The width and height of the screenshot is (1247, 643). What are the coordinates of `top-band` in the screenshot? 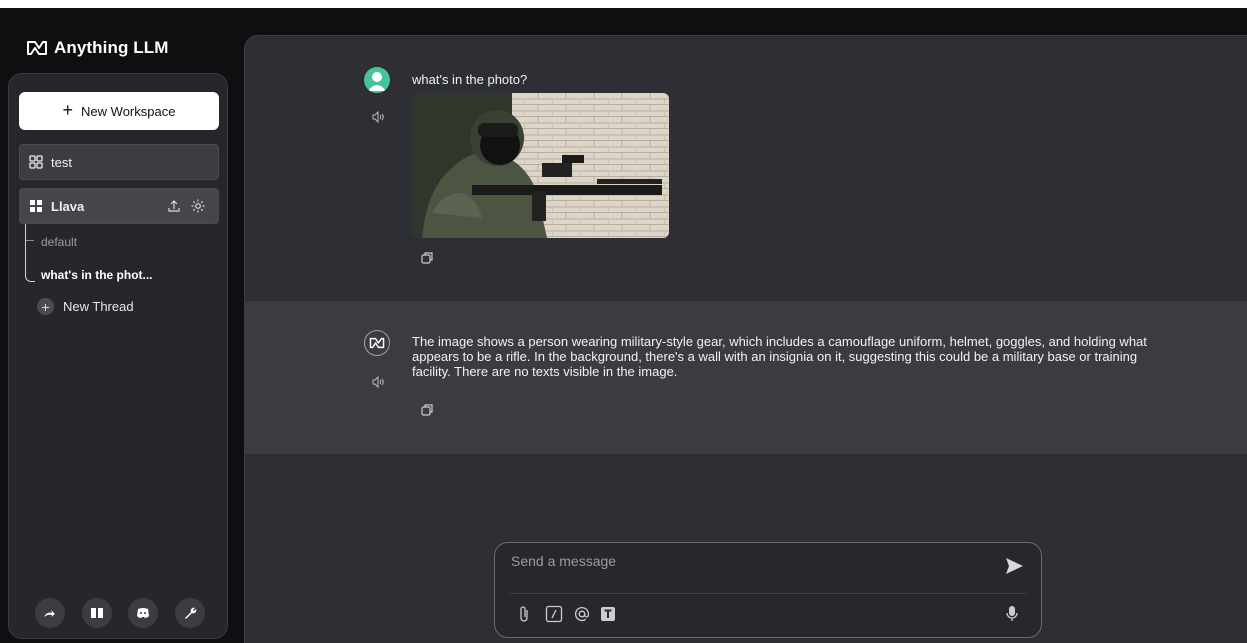 It's located at (623, 4).